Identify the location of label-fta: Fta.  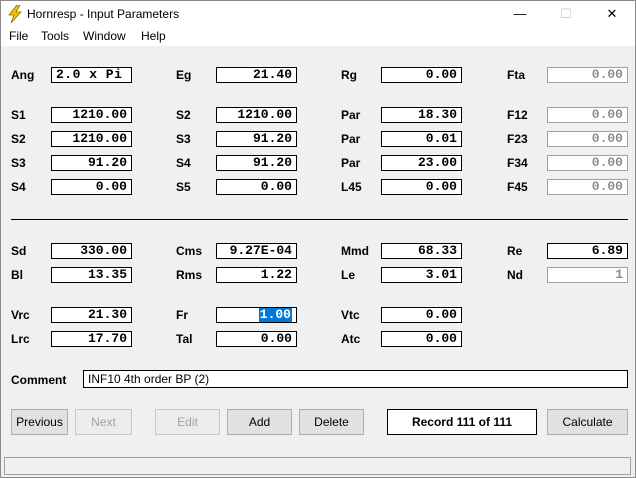
(516, 75).